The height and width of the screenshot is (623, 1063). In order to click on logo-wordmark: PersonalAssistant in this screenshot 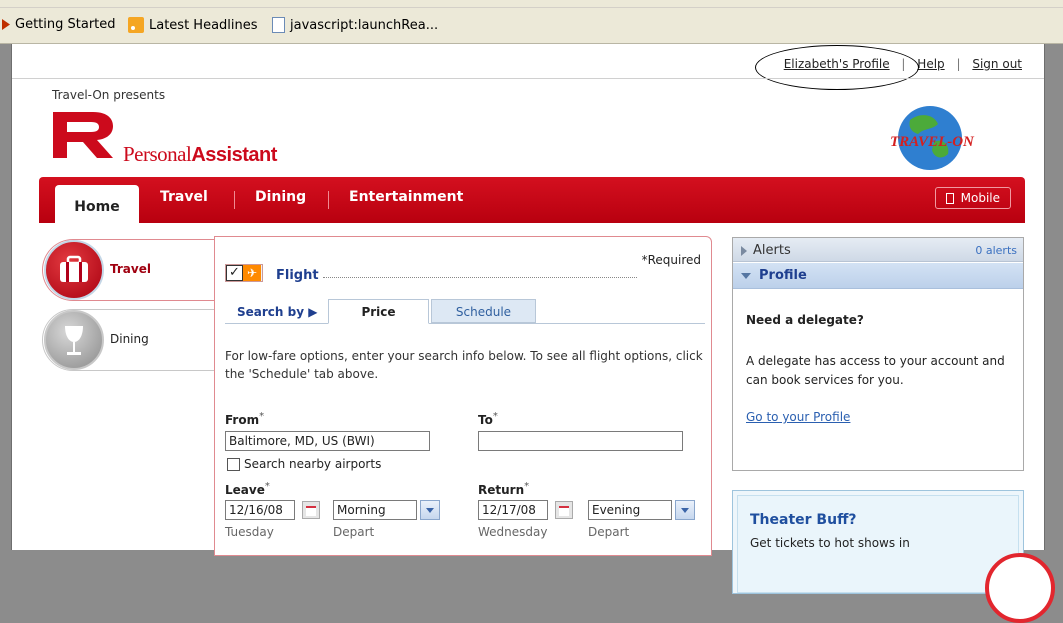, I will do `click(200, 154)`.